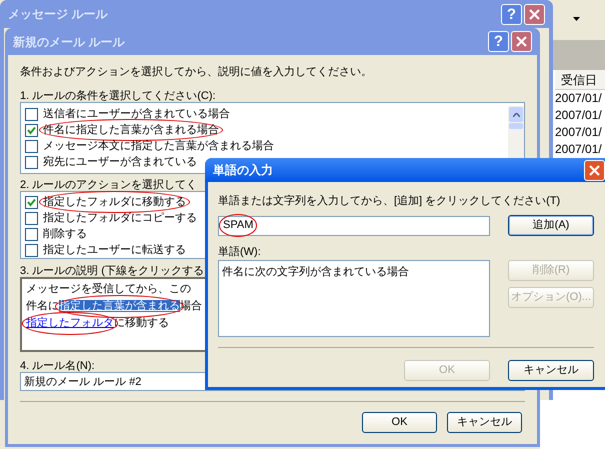  Describe the element at coordinates (243, 170) in the screenshot. I see `window-title: 単語の入力` at that location.